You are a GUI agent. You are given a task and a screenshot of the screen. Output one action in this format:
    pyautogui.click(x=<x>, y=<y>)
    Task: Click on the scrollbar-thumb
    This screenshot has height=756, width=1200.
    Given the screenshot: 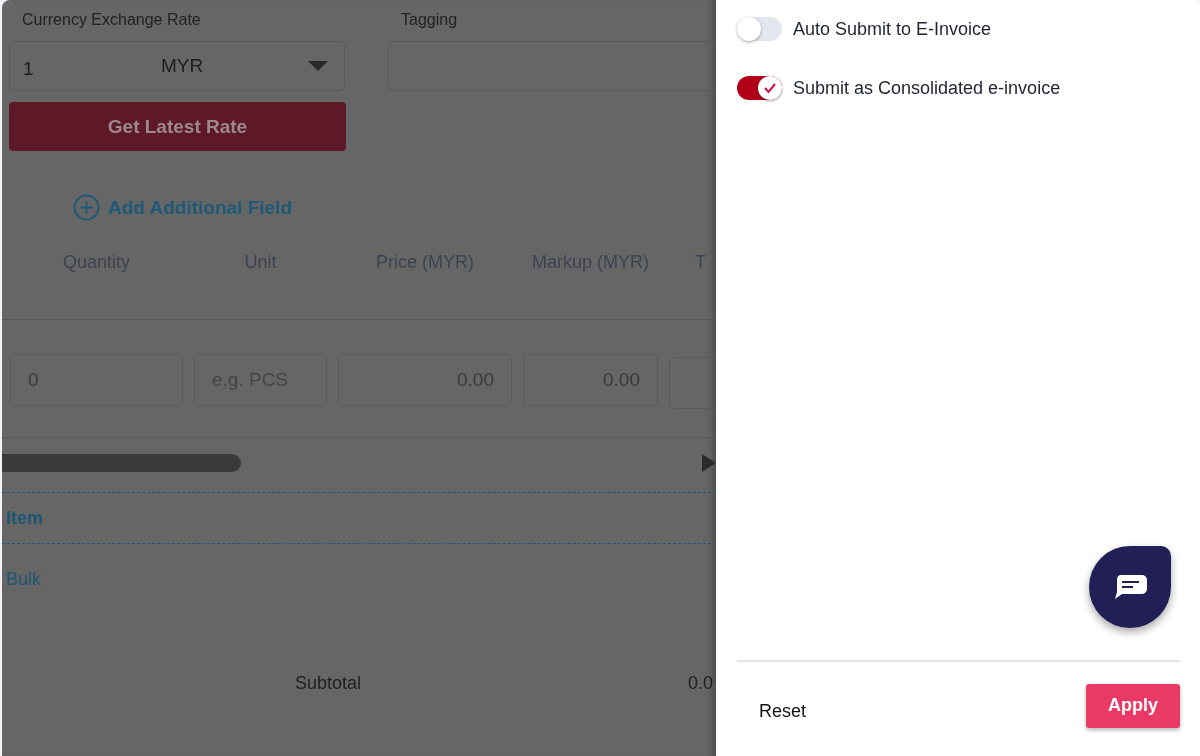 What is the action you would take?
    pyautogui.click(x=121, y=463)
    